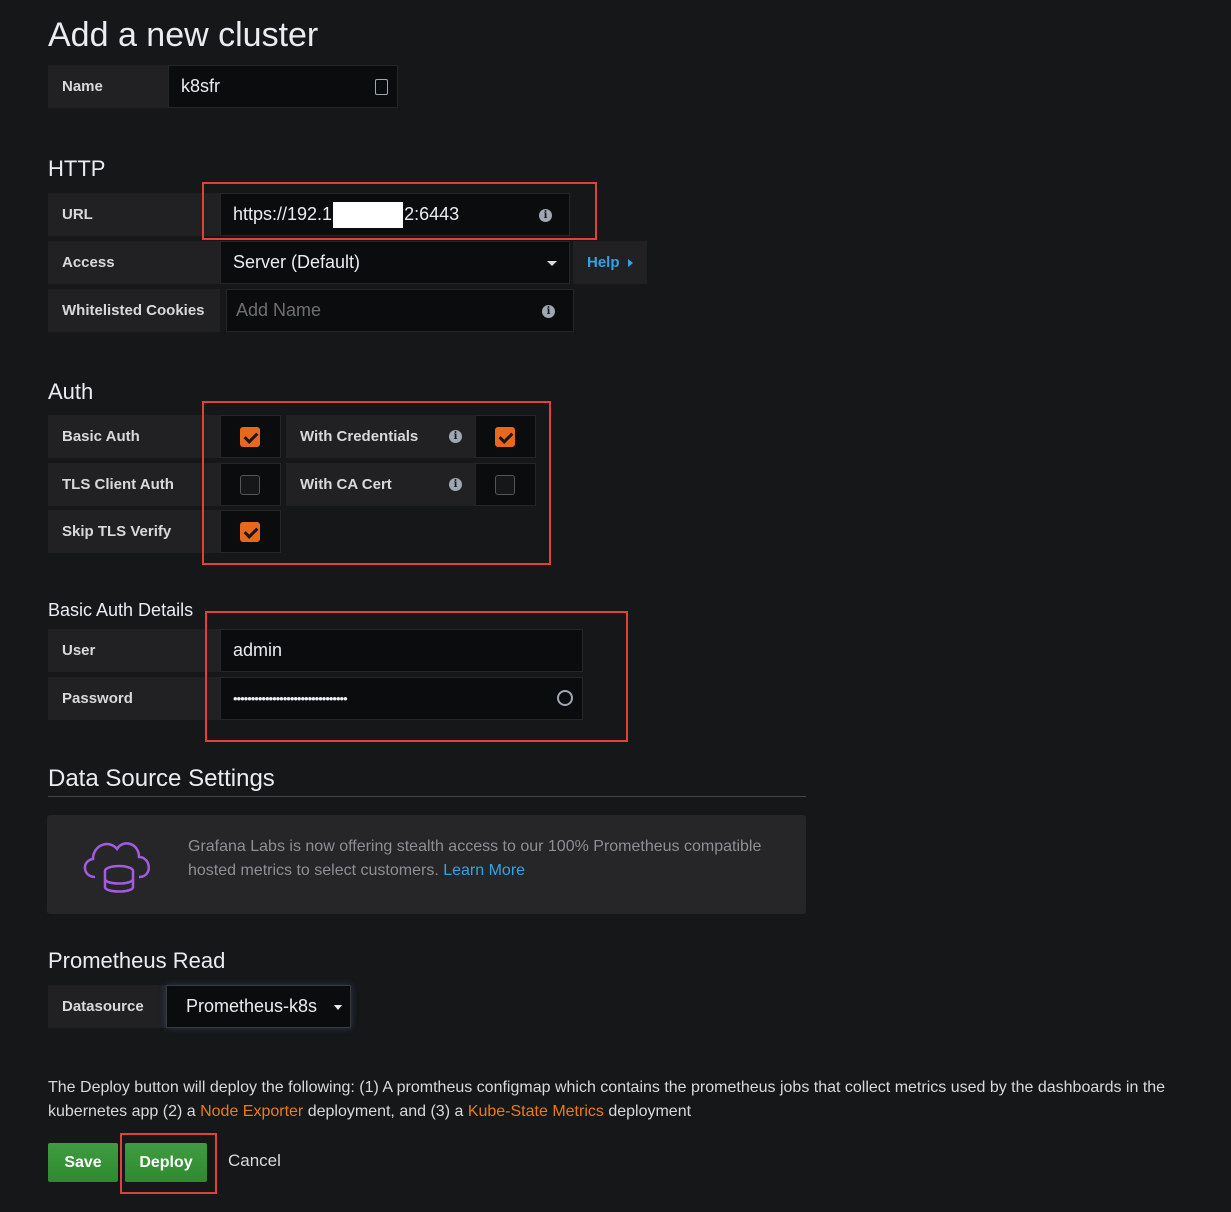  Describe the element at coordinates (201, 86) in the screenshot. I see `name-value: k8sfr` at that location.